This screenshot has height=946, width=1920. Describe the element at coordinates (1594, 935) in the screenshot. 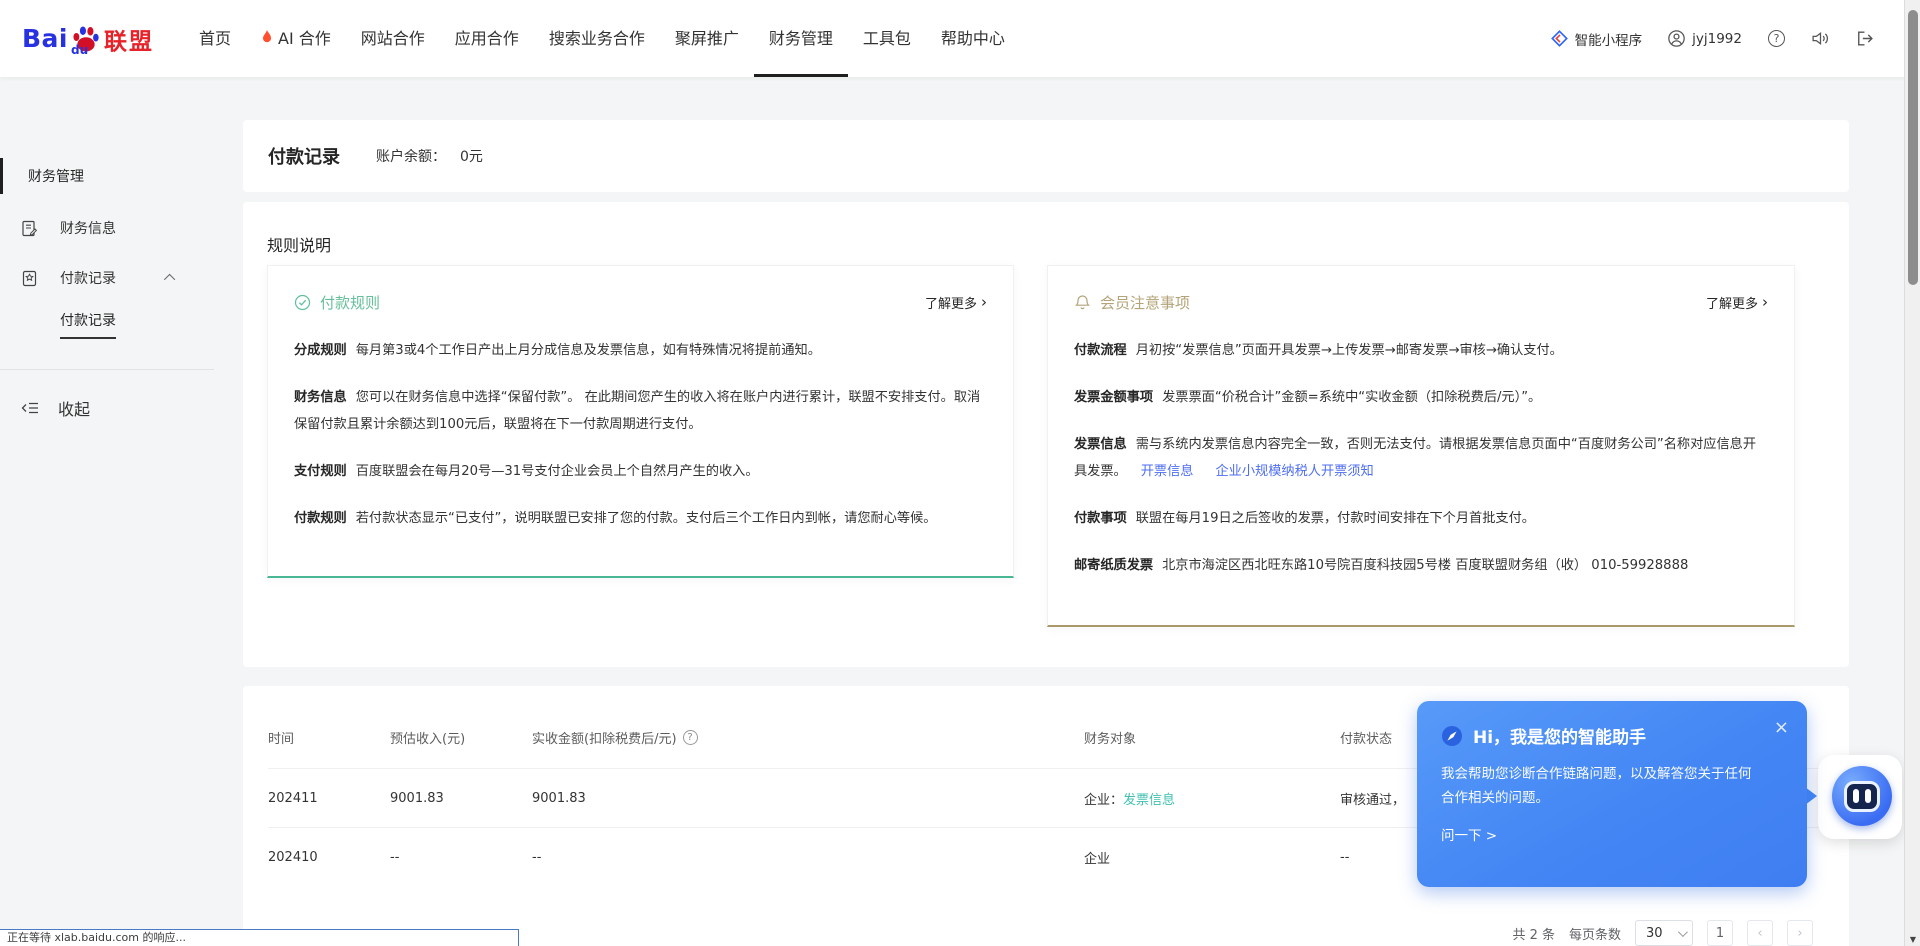

I see `per-page-label: 每页条数` at that location.